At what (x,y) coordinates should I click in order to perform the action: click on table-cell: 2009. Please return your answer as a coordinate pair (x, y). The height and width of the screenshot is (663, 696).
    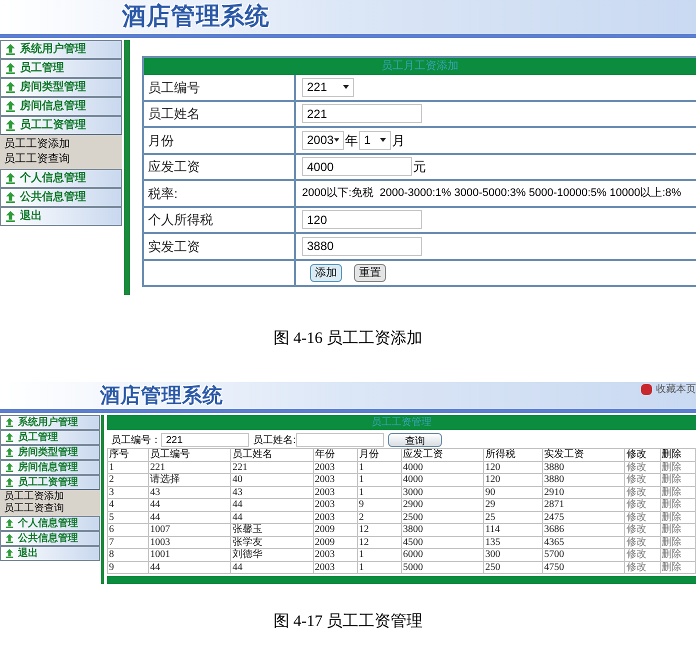
    Looking at the image, I should click on (335, 530).